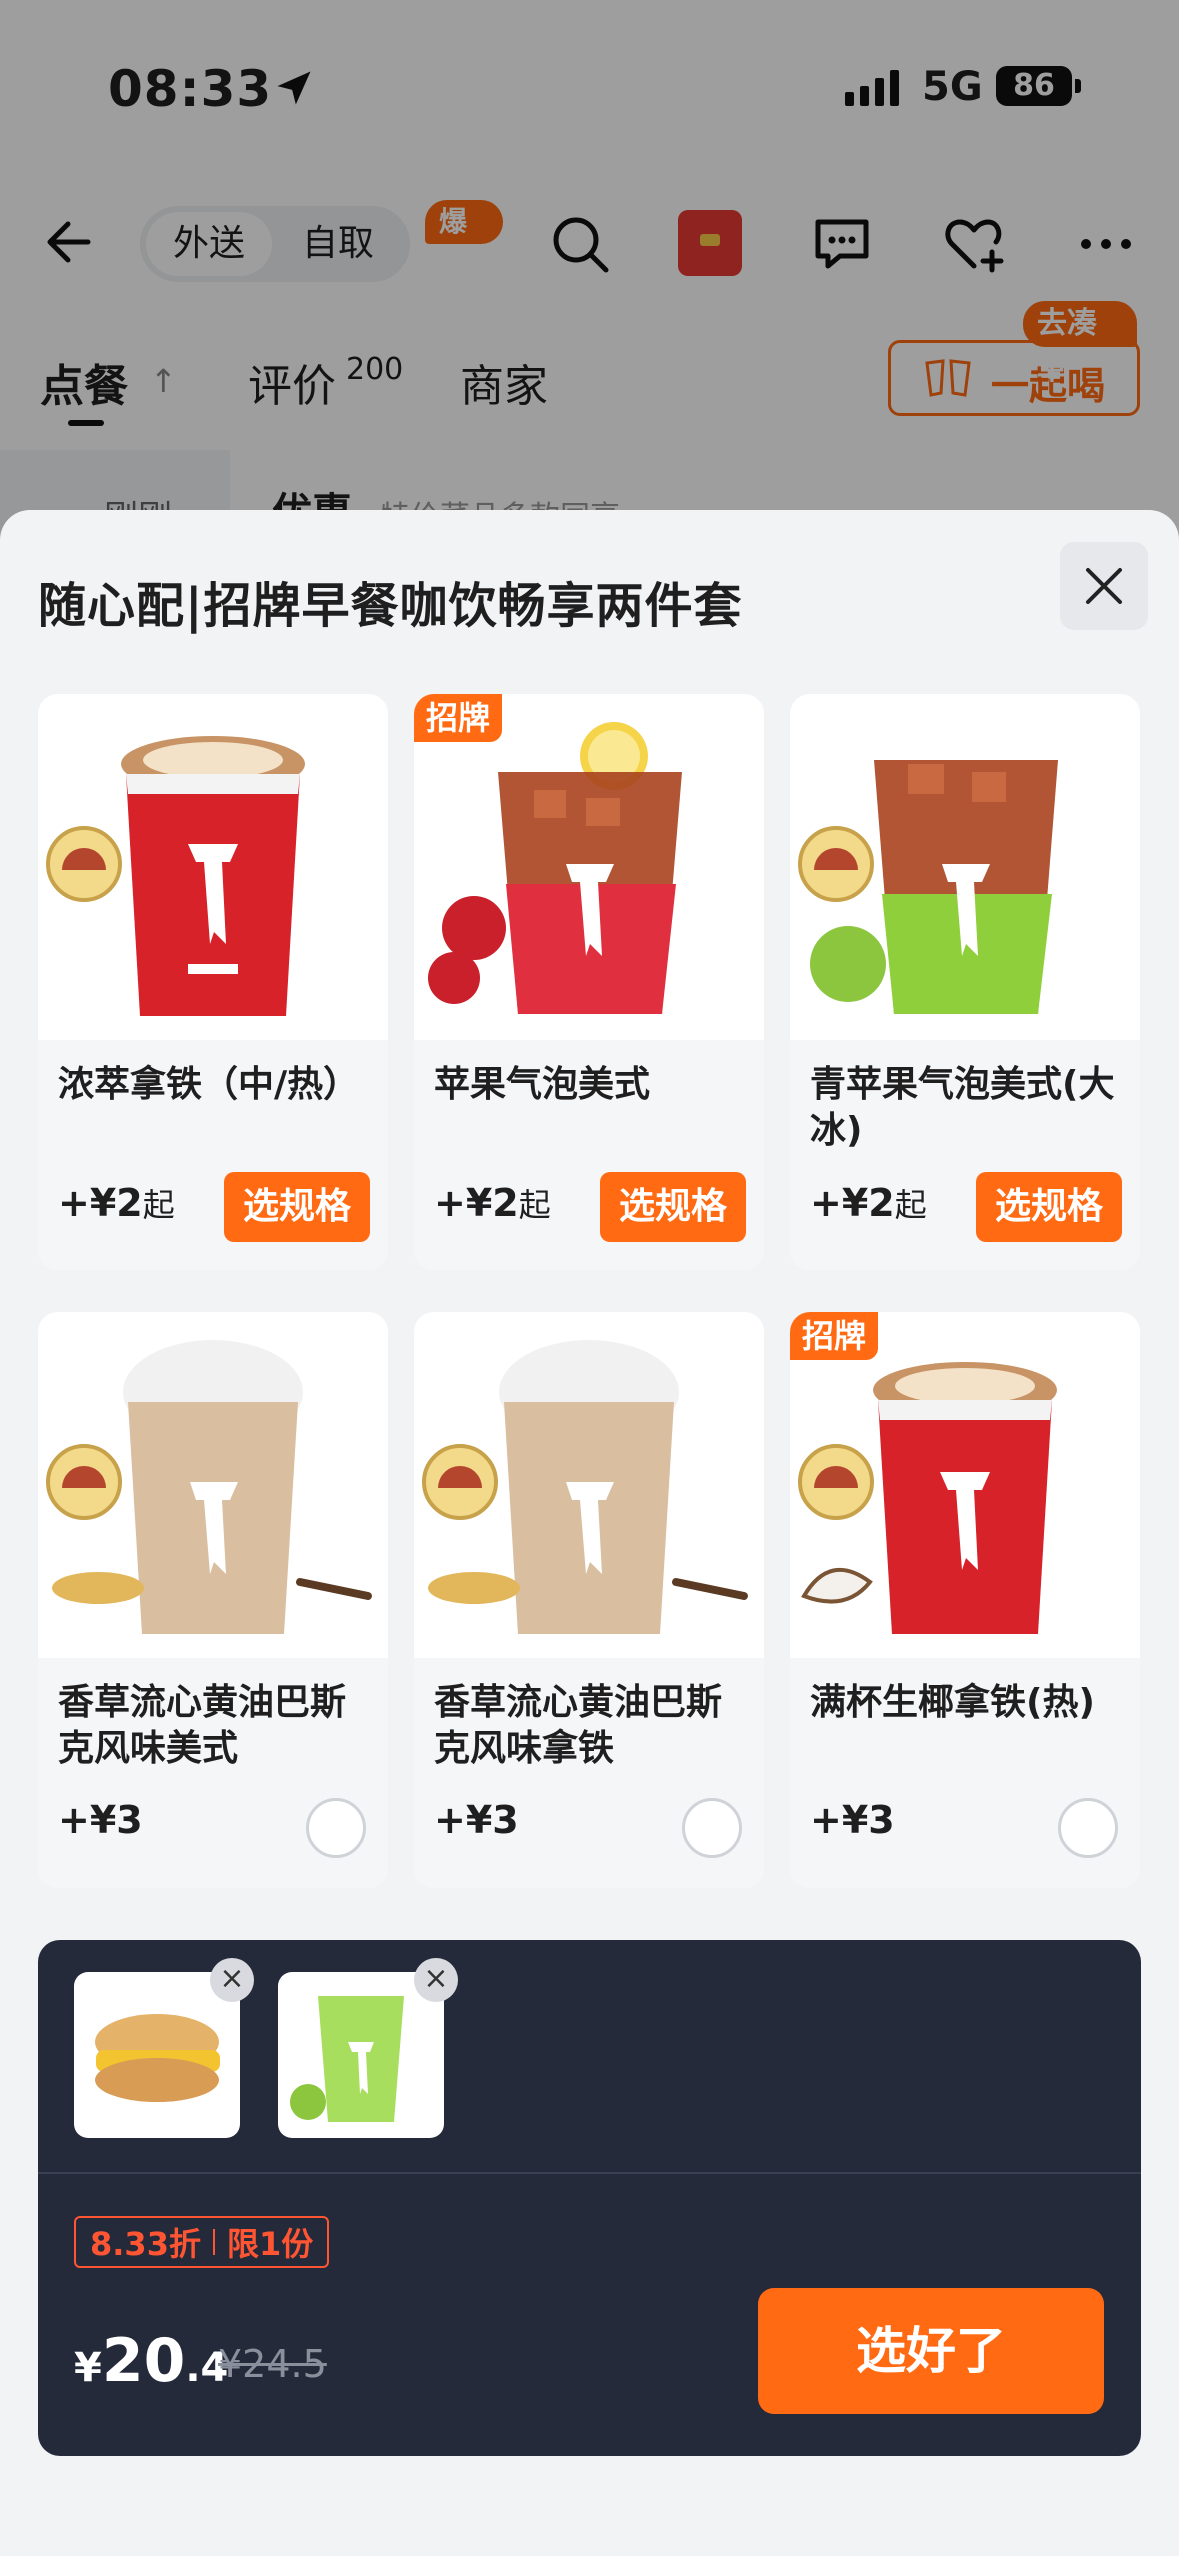 Image resolution: width=1179 pixels, height=2556 pixels. I want to click on product-info: 浓萃拿铁（中/热） +¥2起 选规格, so click(213, 1155).